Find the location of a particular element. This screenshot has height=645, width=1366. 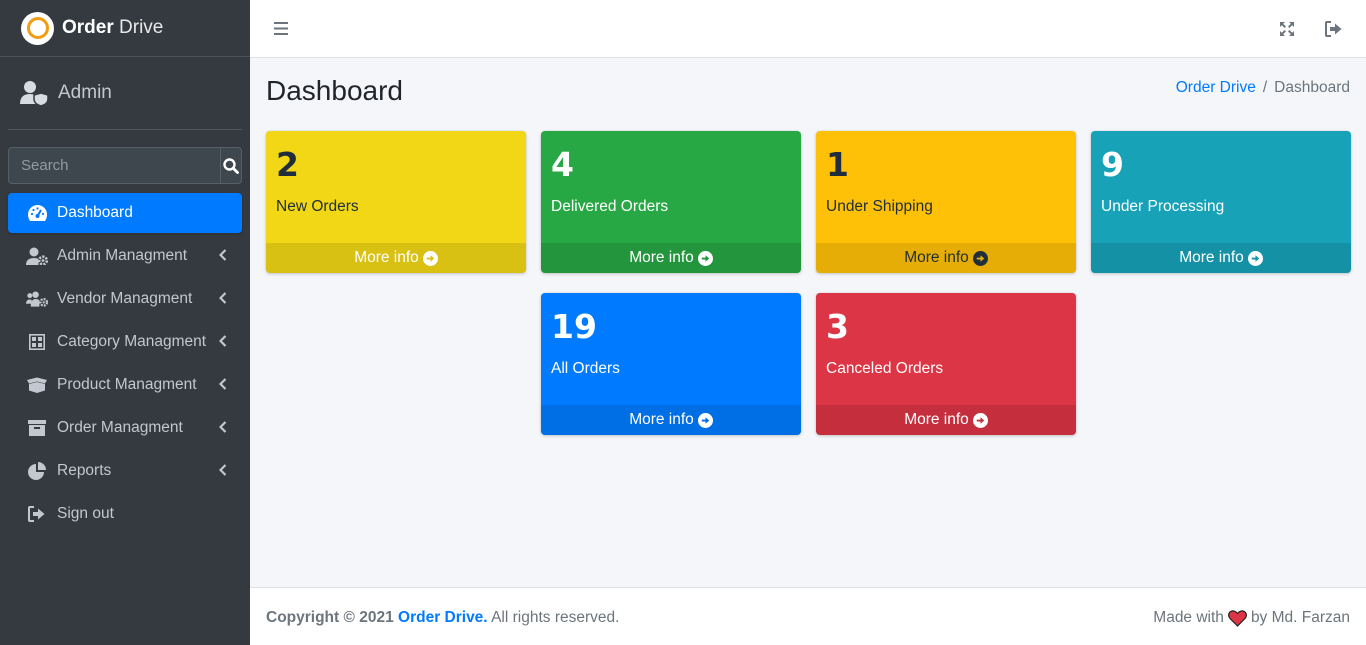

small-box-canceled-orders: 3 Canceled Orders More info is located at coordinates (946, 364).